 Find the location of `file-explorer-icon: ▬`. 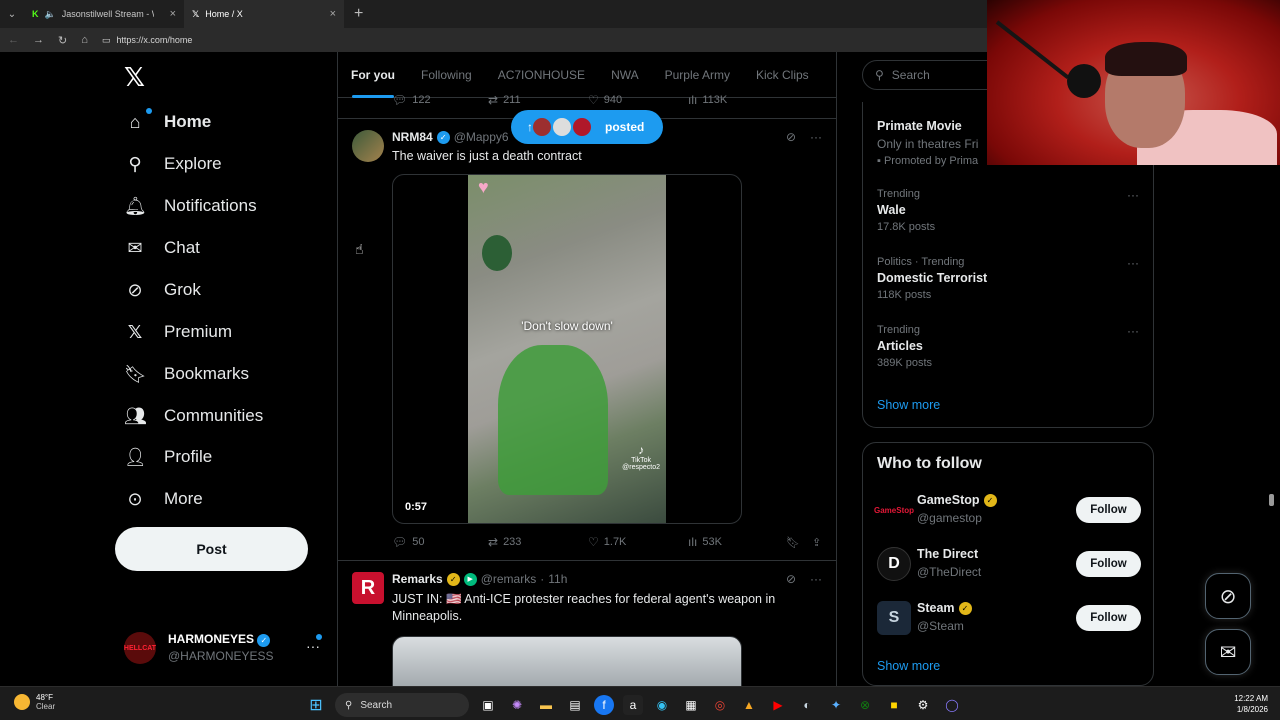

file-explorer-icon: ▬ is located at coordinates (546, 705).